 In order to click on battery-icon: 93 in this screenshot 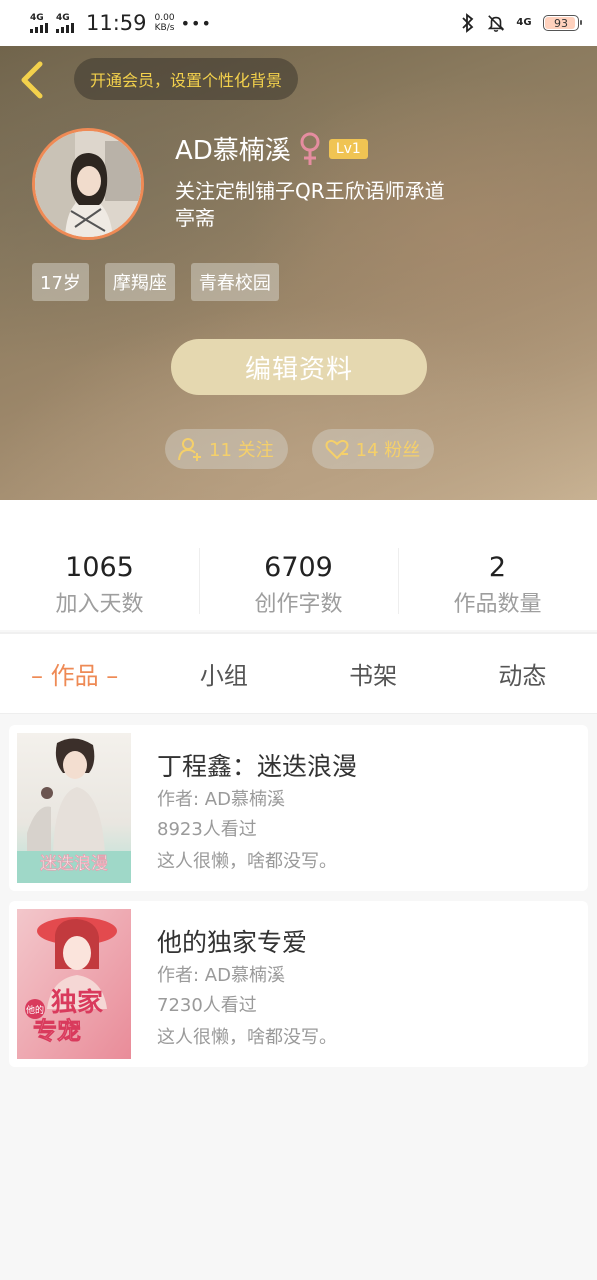, I will do `click(562, 23)`.